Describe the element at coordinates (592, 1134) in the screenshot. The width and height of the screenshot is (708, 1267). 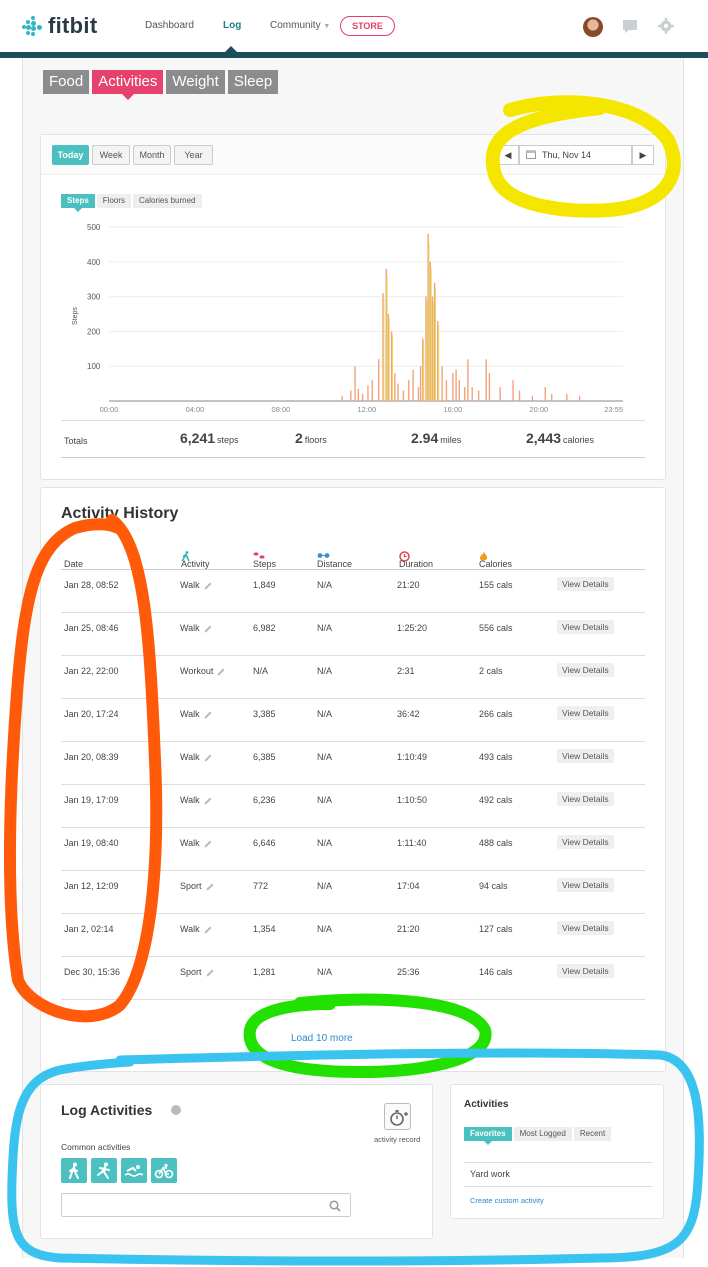
I see `tab-recent: Recent` at that location.